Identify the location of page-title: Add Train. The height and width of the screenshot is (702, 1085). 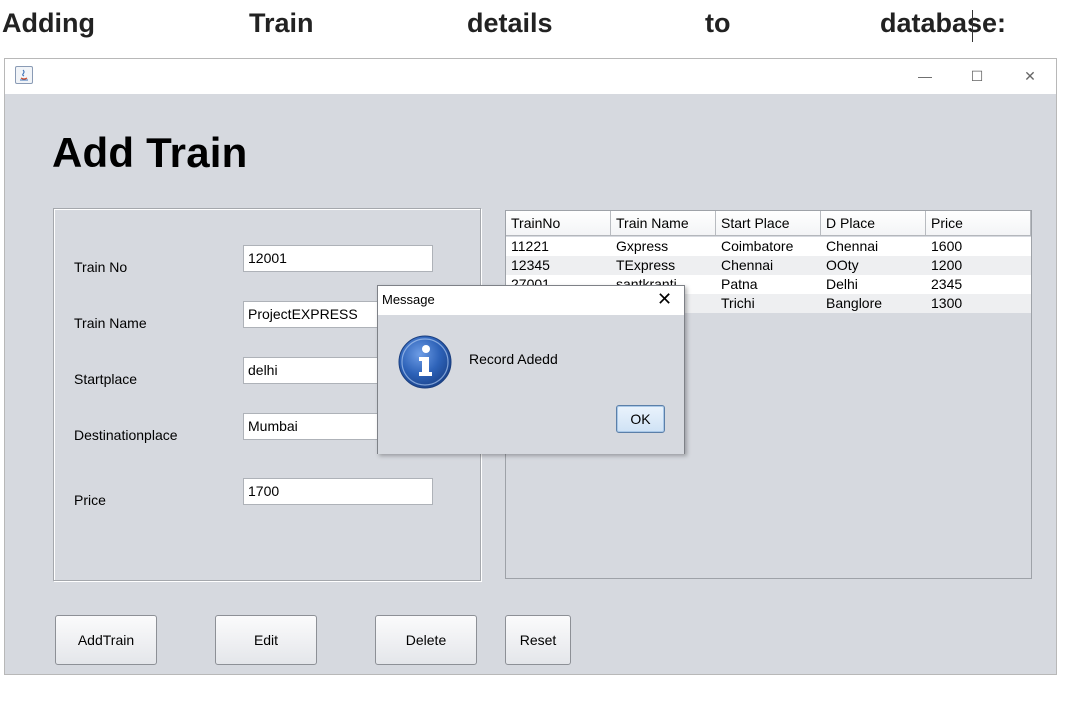
(150, 152).